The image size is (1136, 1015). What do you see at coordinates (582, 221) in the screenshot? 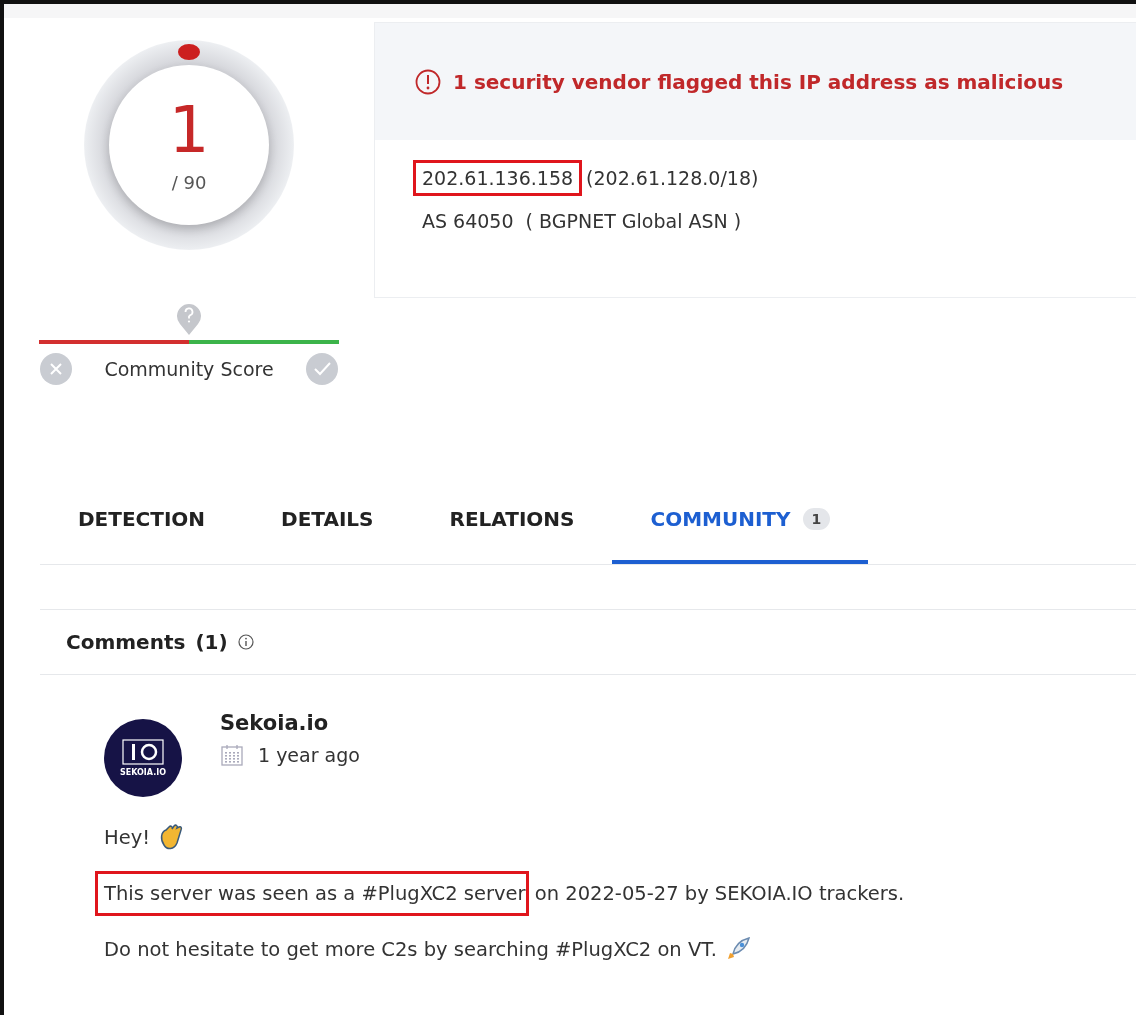
I see `asn-text: AS 64050 ( BGPNET Global ASN )` at bounding box center [582, 221].